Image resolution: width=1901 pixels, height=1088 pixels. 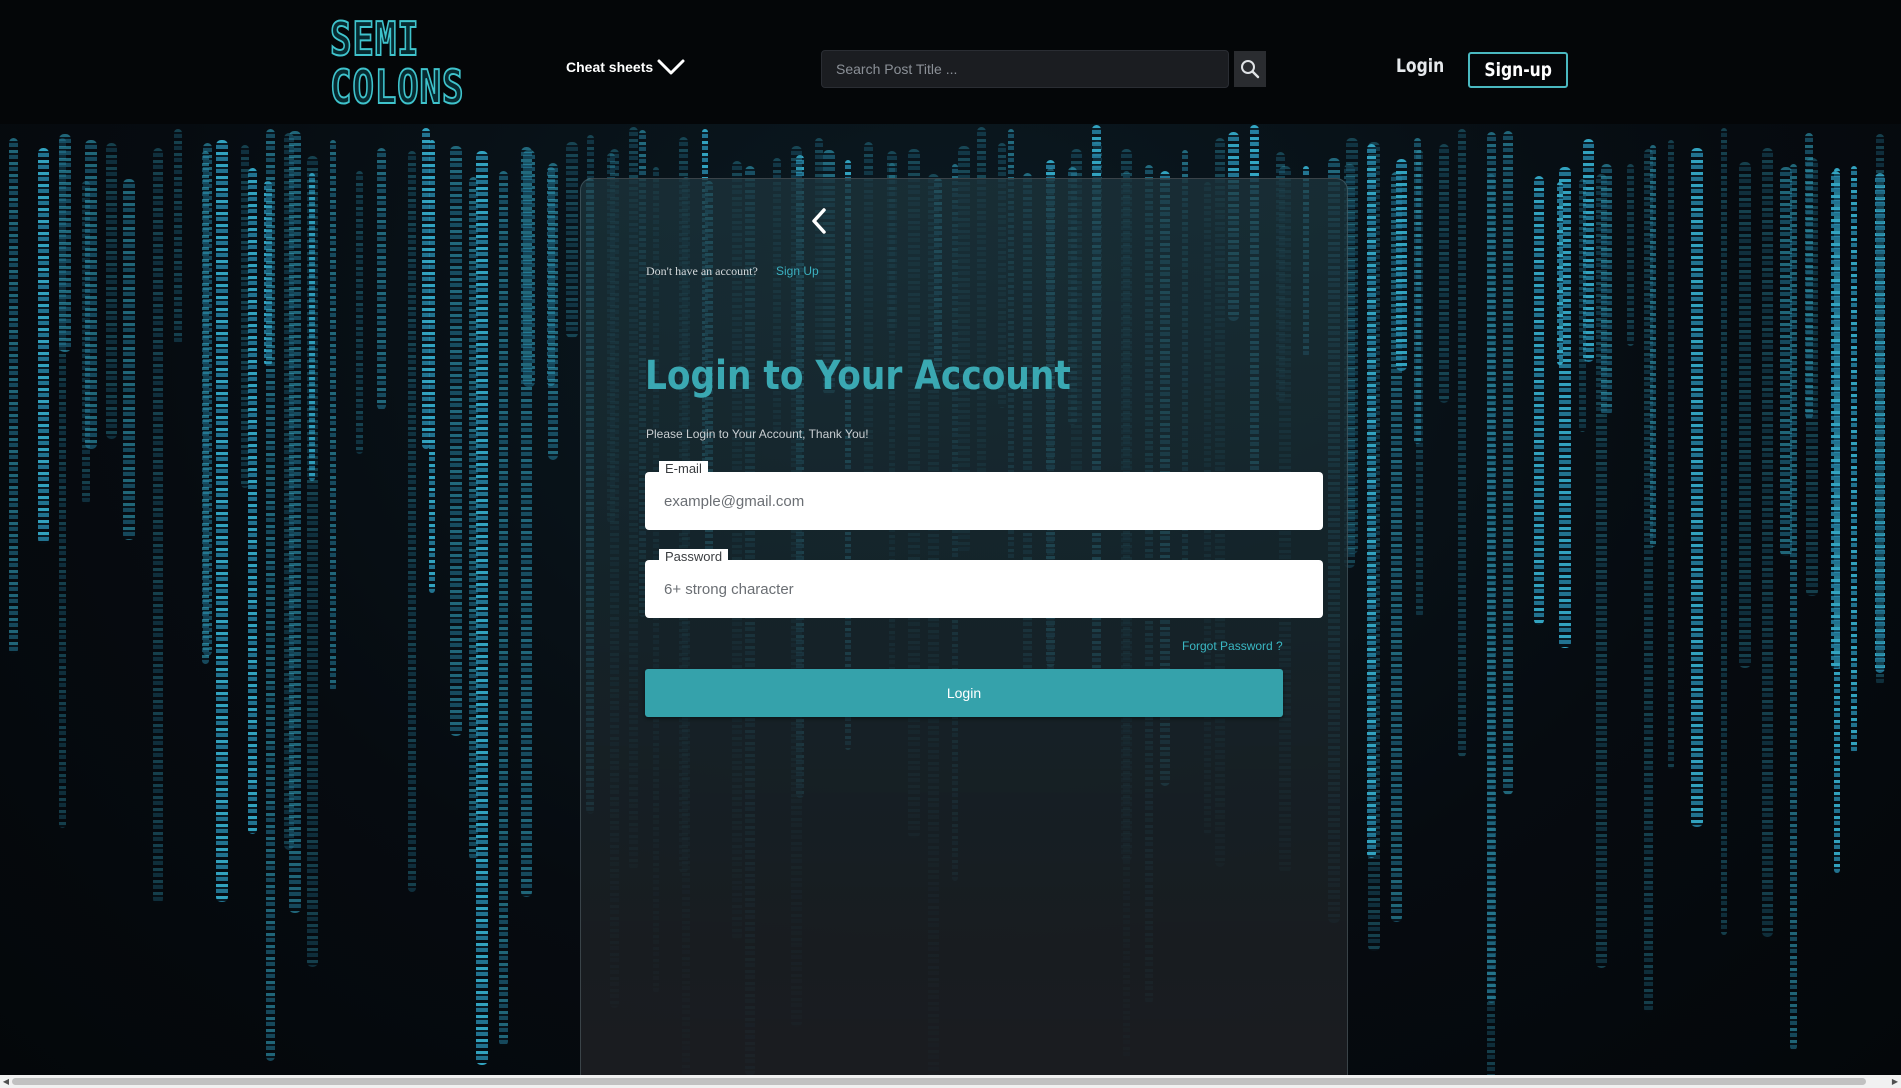 I want to click on back-button, so click(x=819, y=221).